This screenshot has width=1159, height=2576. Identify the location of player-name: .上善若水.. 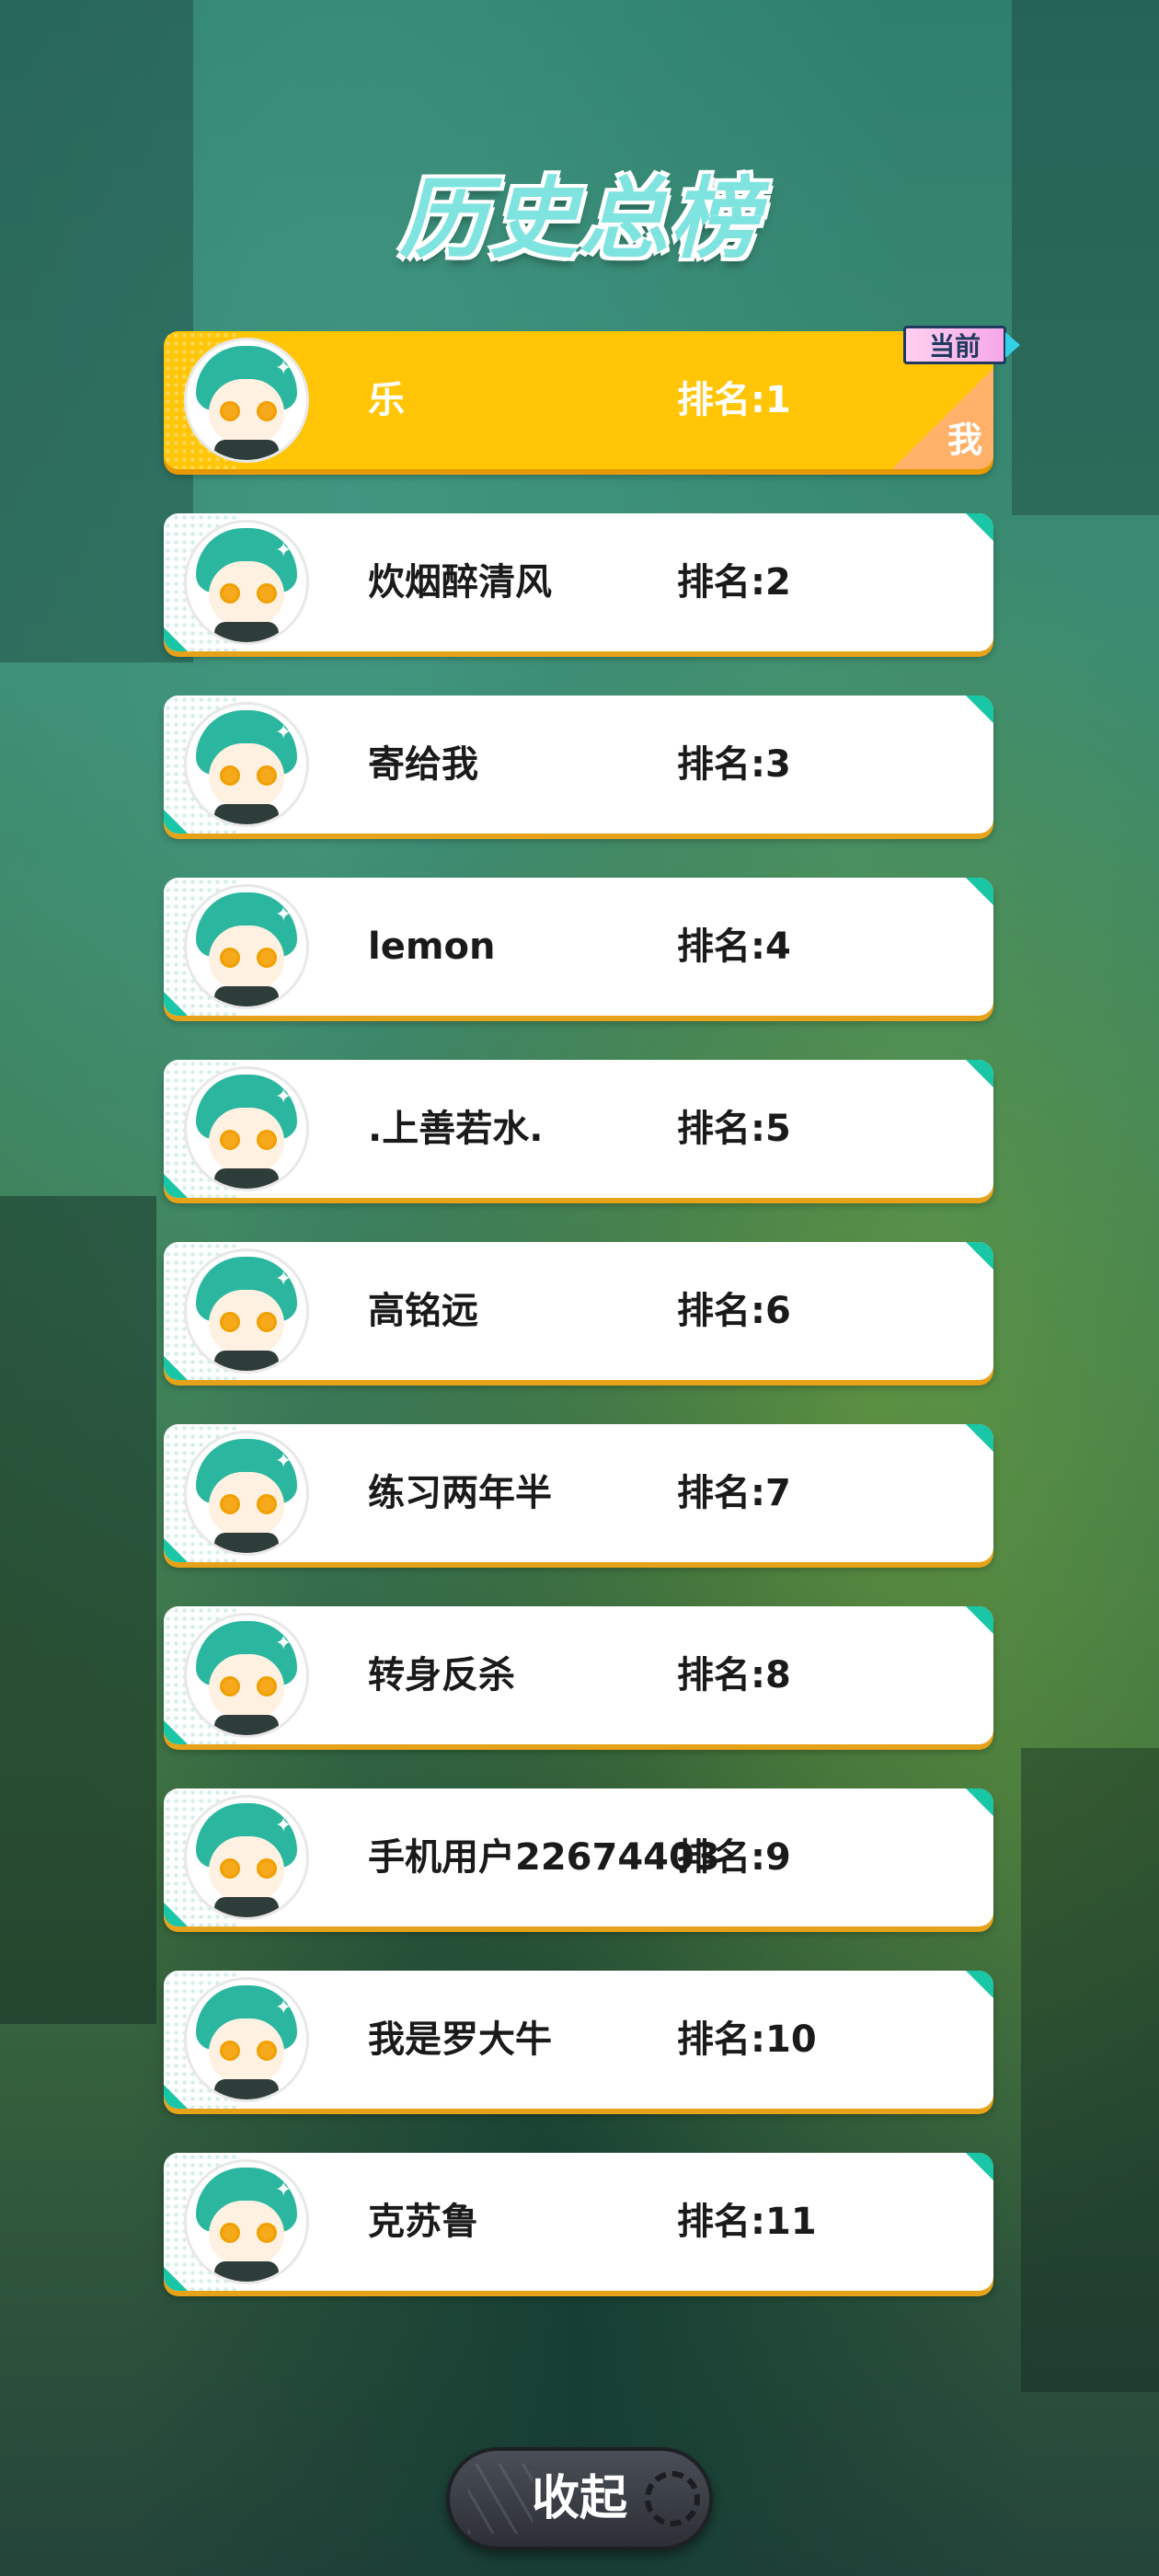
(456, 1129).